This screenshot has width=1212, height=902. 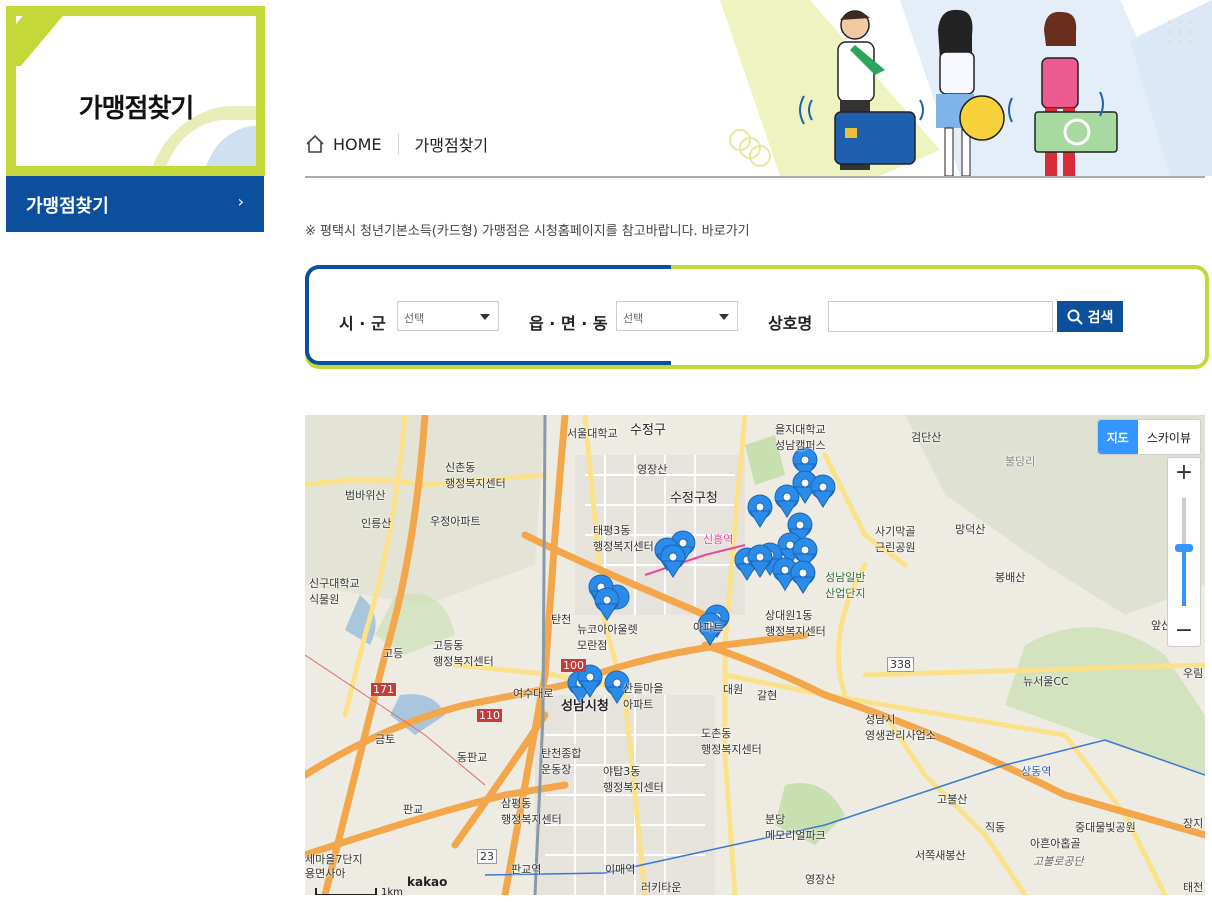 I want to click on map-label: 중대물빛공원, so click(x=1105, y=827).